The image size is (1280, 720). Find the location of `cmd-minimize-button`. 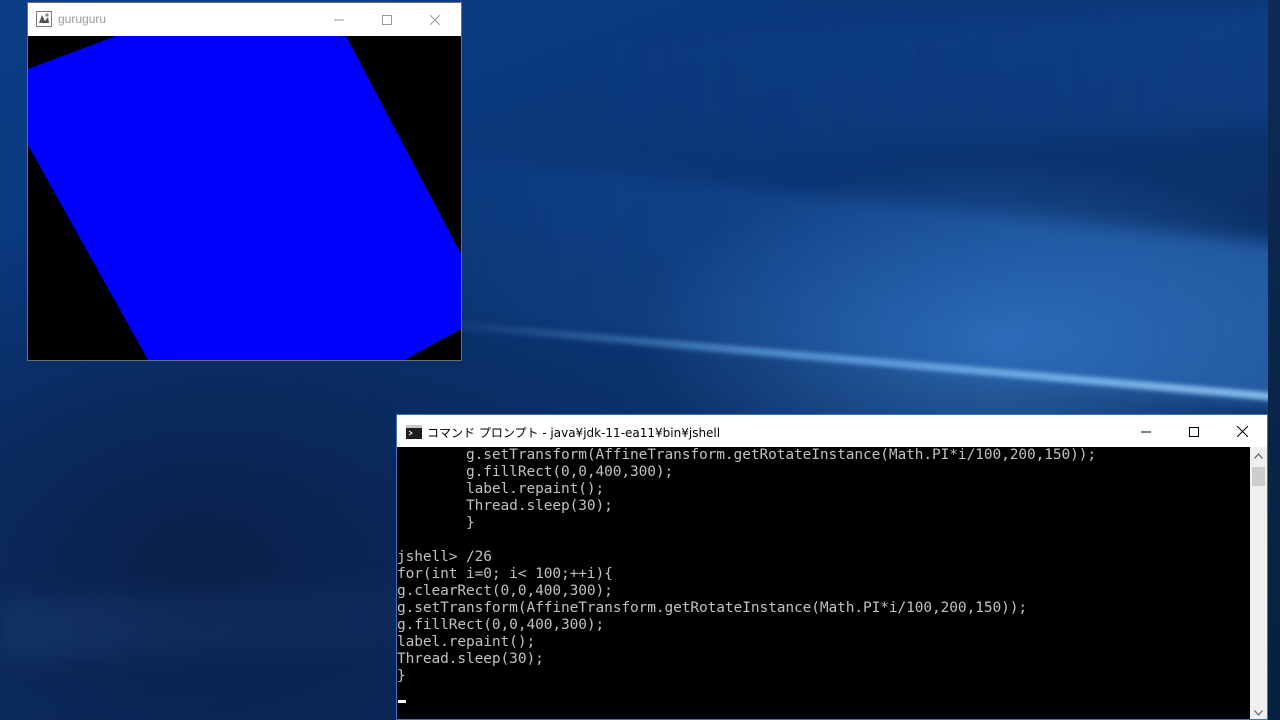

cmd-minimize-button is located at coordinates (1146, 431).